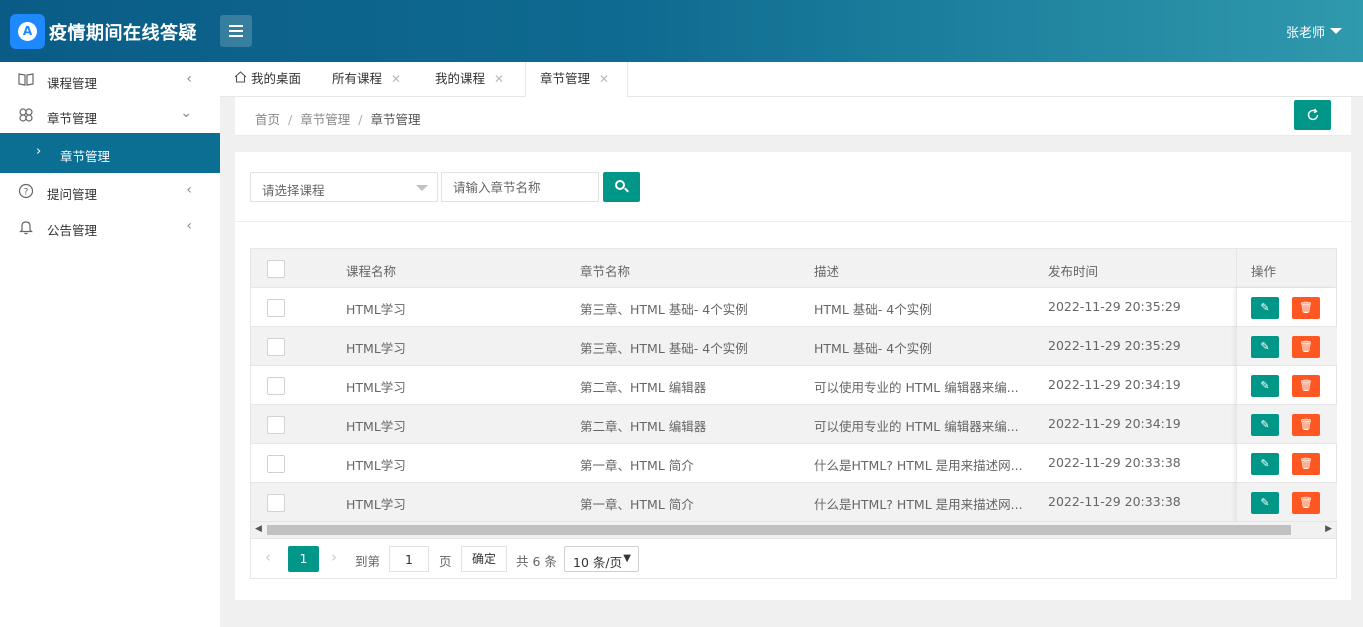 The image size is (1363, 627). I want to click on breadcrumb-current: 章节管理, so click(395, 119).